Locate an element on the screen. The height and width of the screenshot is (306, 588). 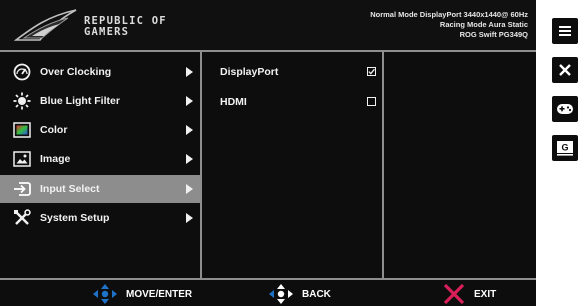
image-icon is located at coordinates (22, 159).